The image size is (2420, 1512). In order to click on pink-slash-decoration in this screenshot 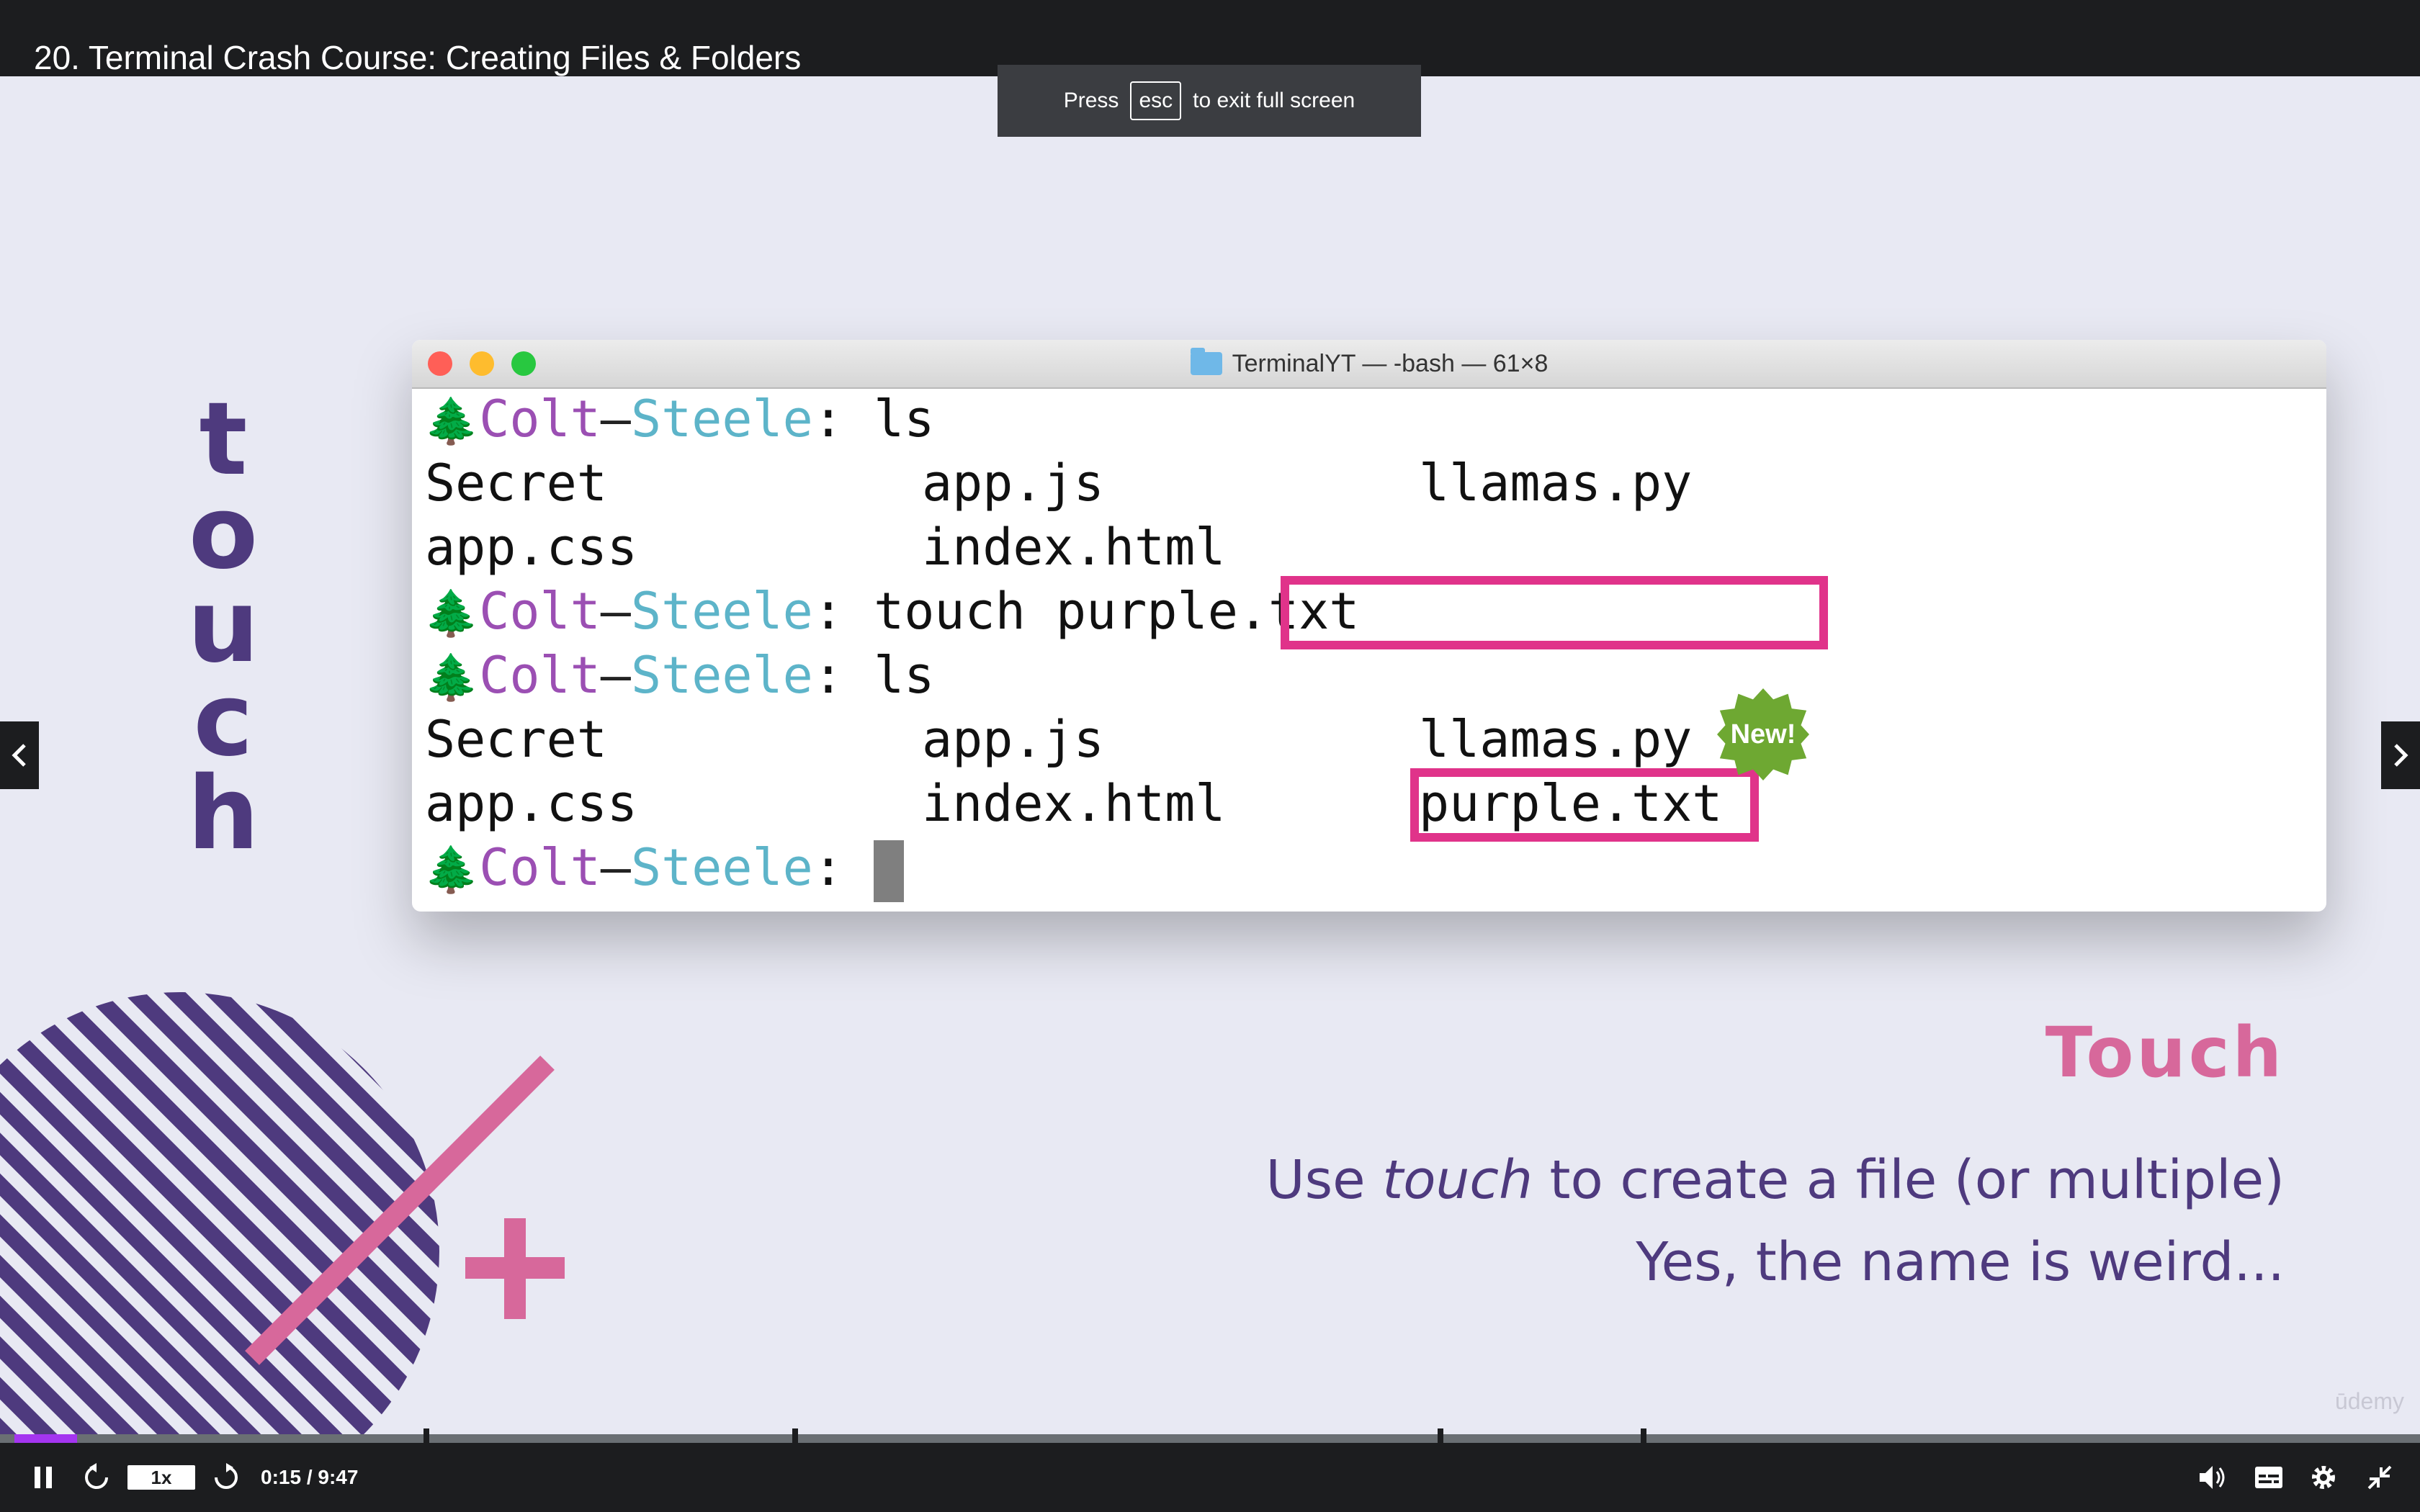, I will do `click(405, 1210)`.